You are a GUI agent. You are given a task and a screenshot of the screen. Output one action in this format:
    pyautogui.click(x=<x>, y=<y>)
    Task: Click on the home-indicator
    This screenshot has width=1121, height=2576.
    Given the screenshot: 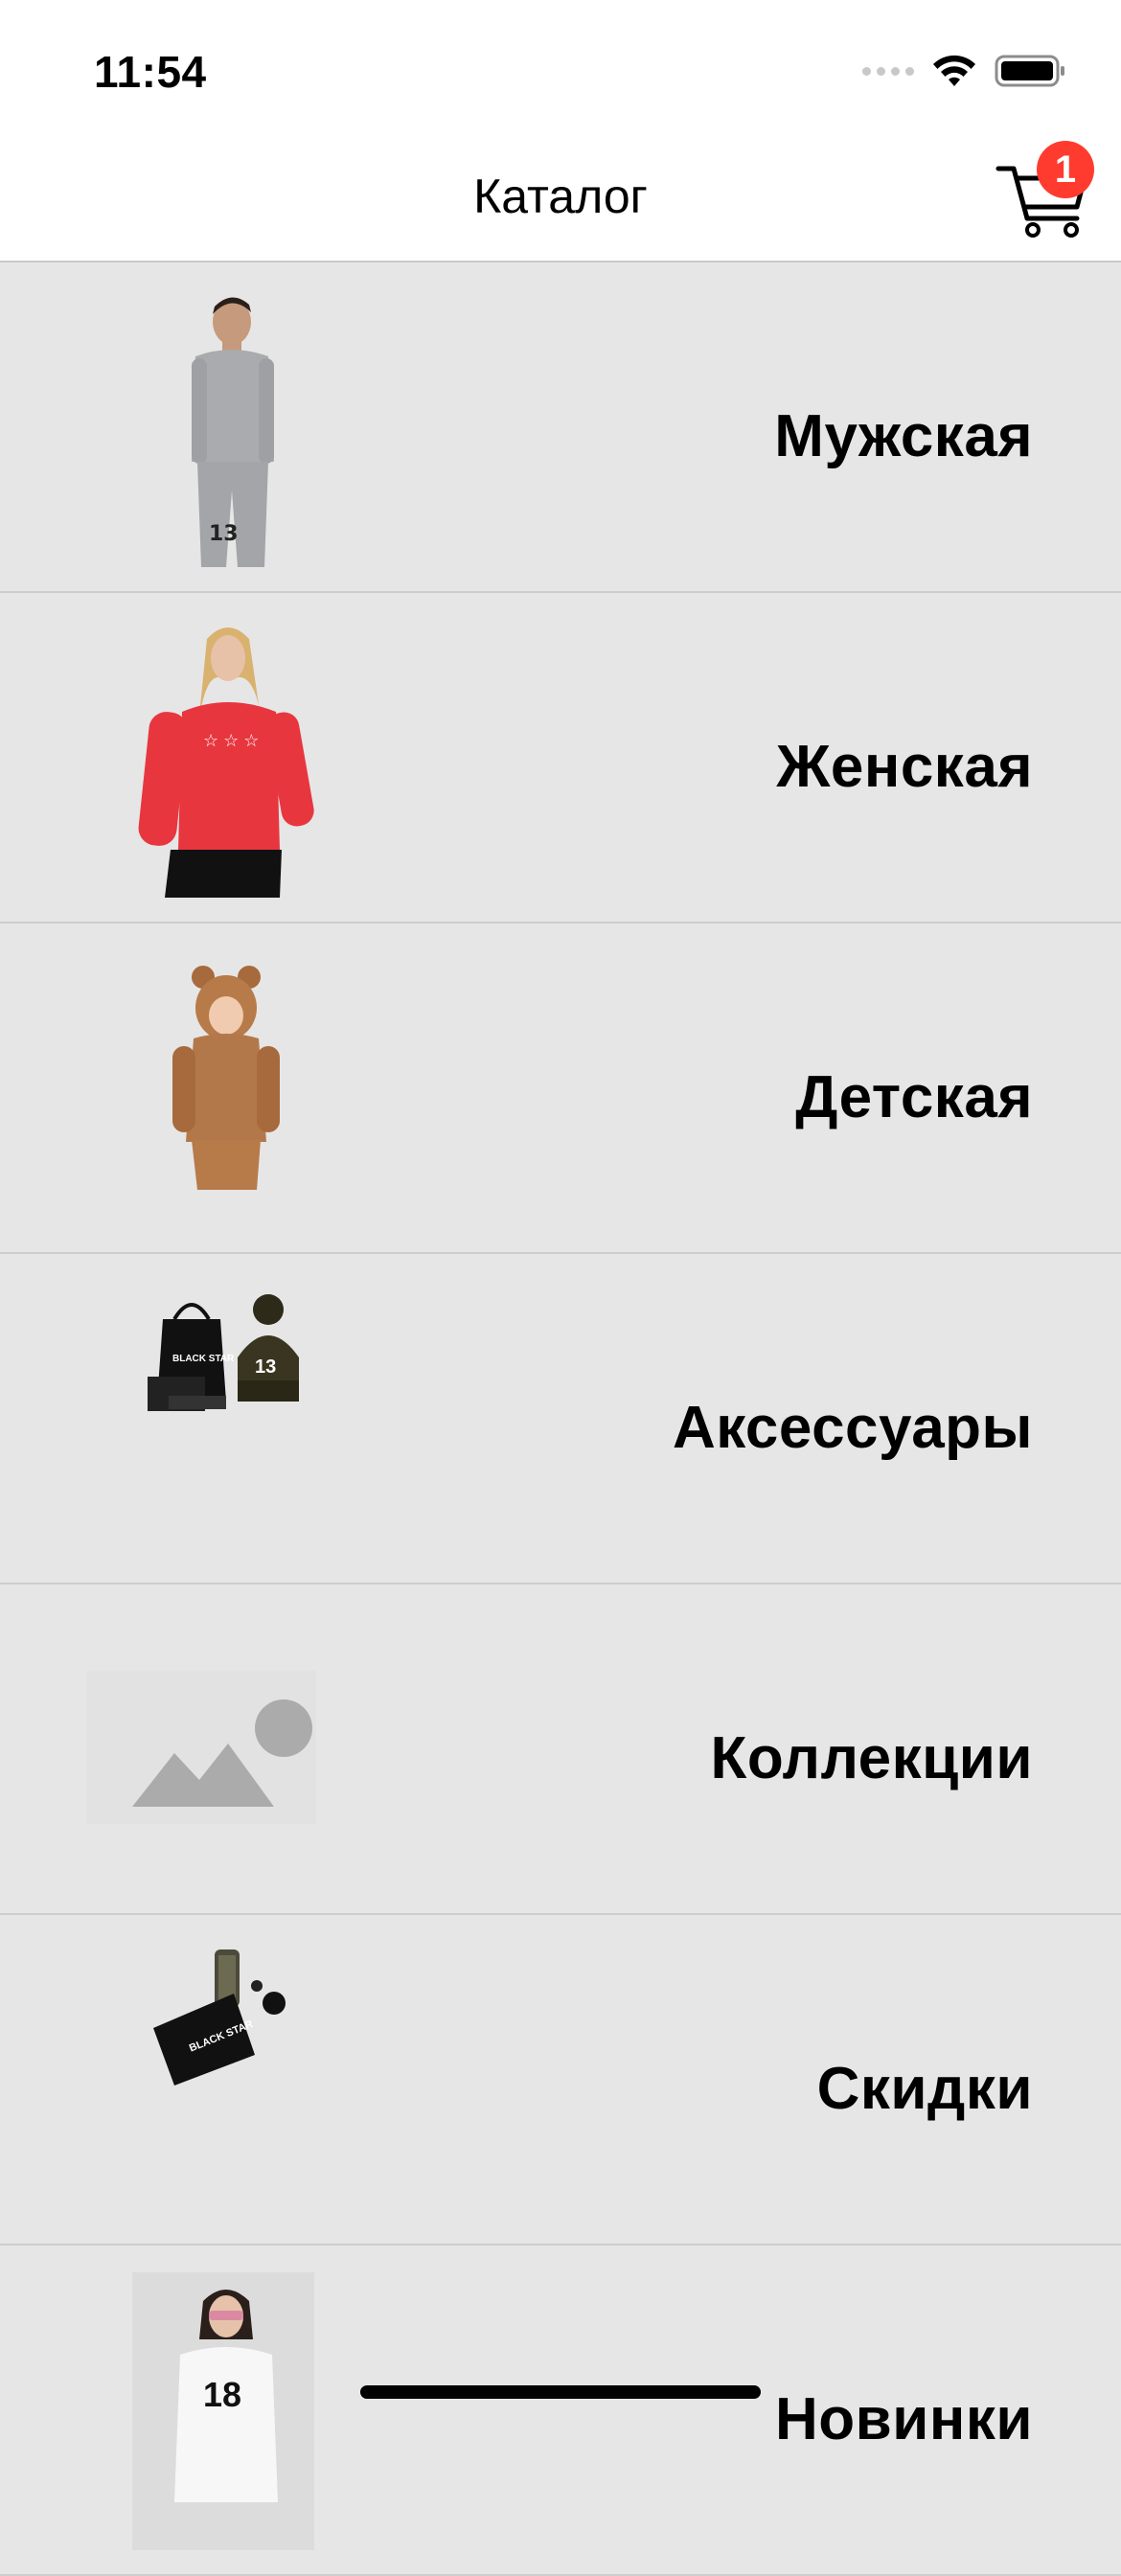 What is the action you would take?
    pyautogui.click(x=560, y=2392)
    